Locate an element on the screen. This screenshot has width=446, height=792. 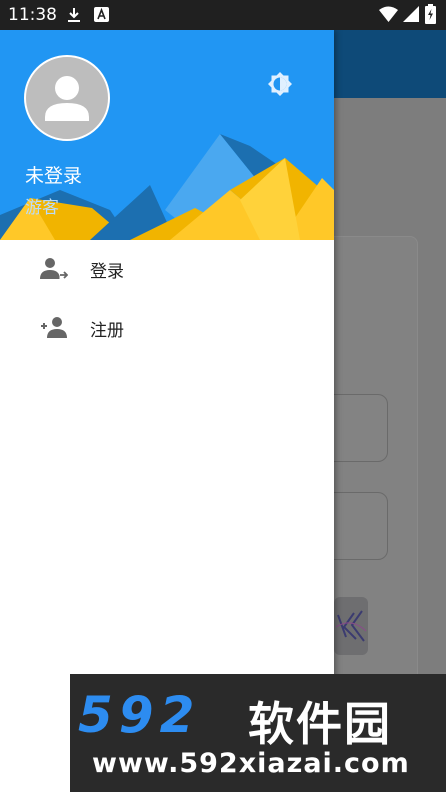
watermark-brand-text: 软件园 is located at coordinates (320, 724).